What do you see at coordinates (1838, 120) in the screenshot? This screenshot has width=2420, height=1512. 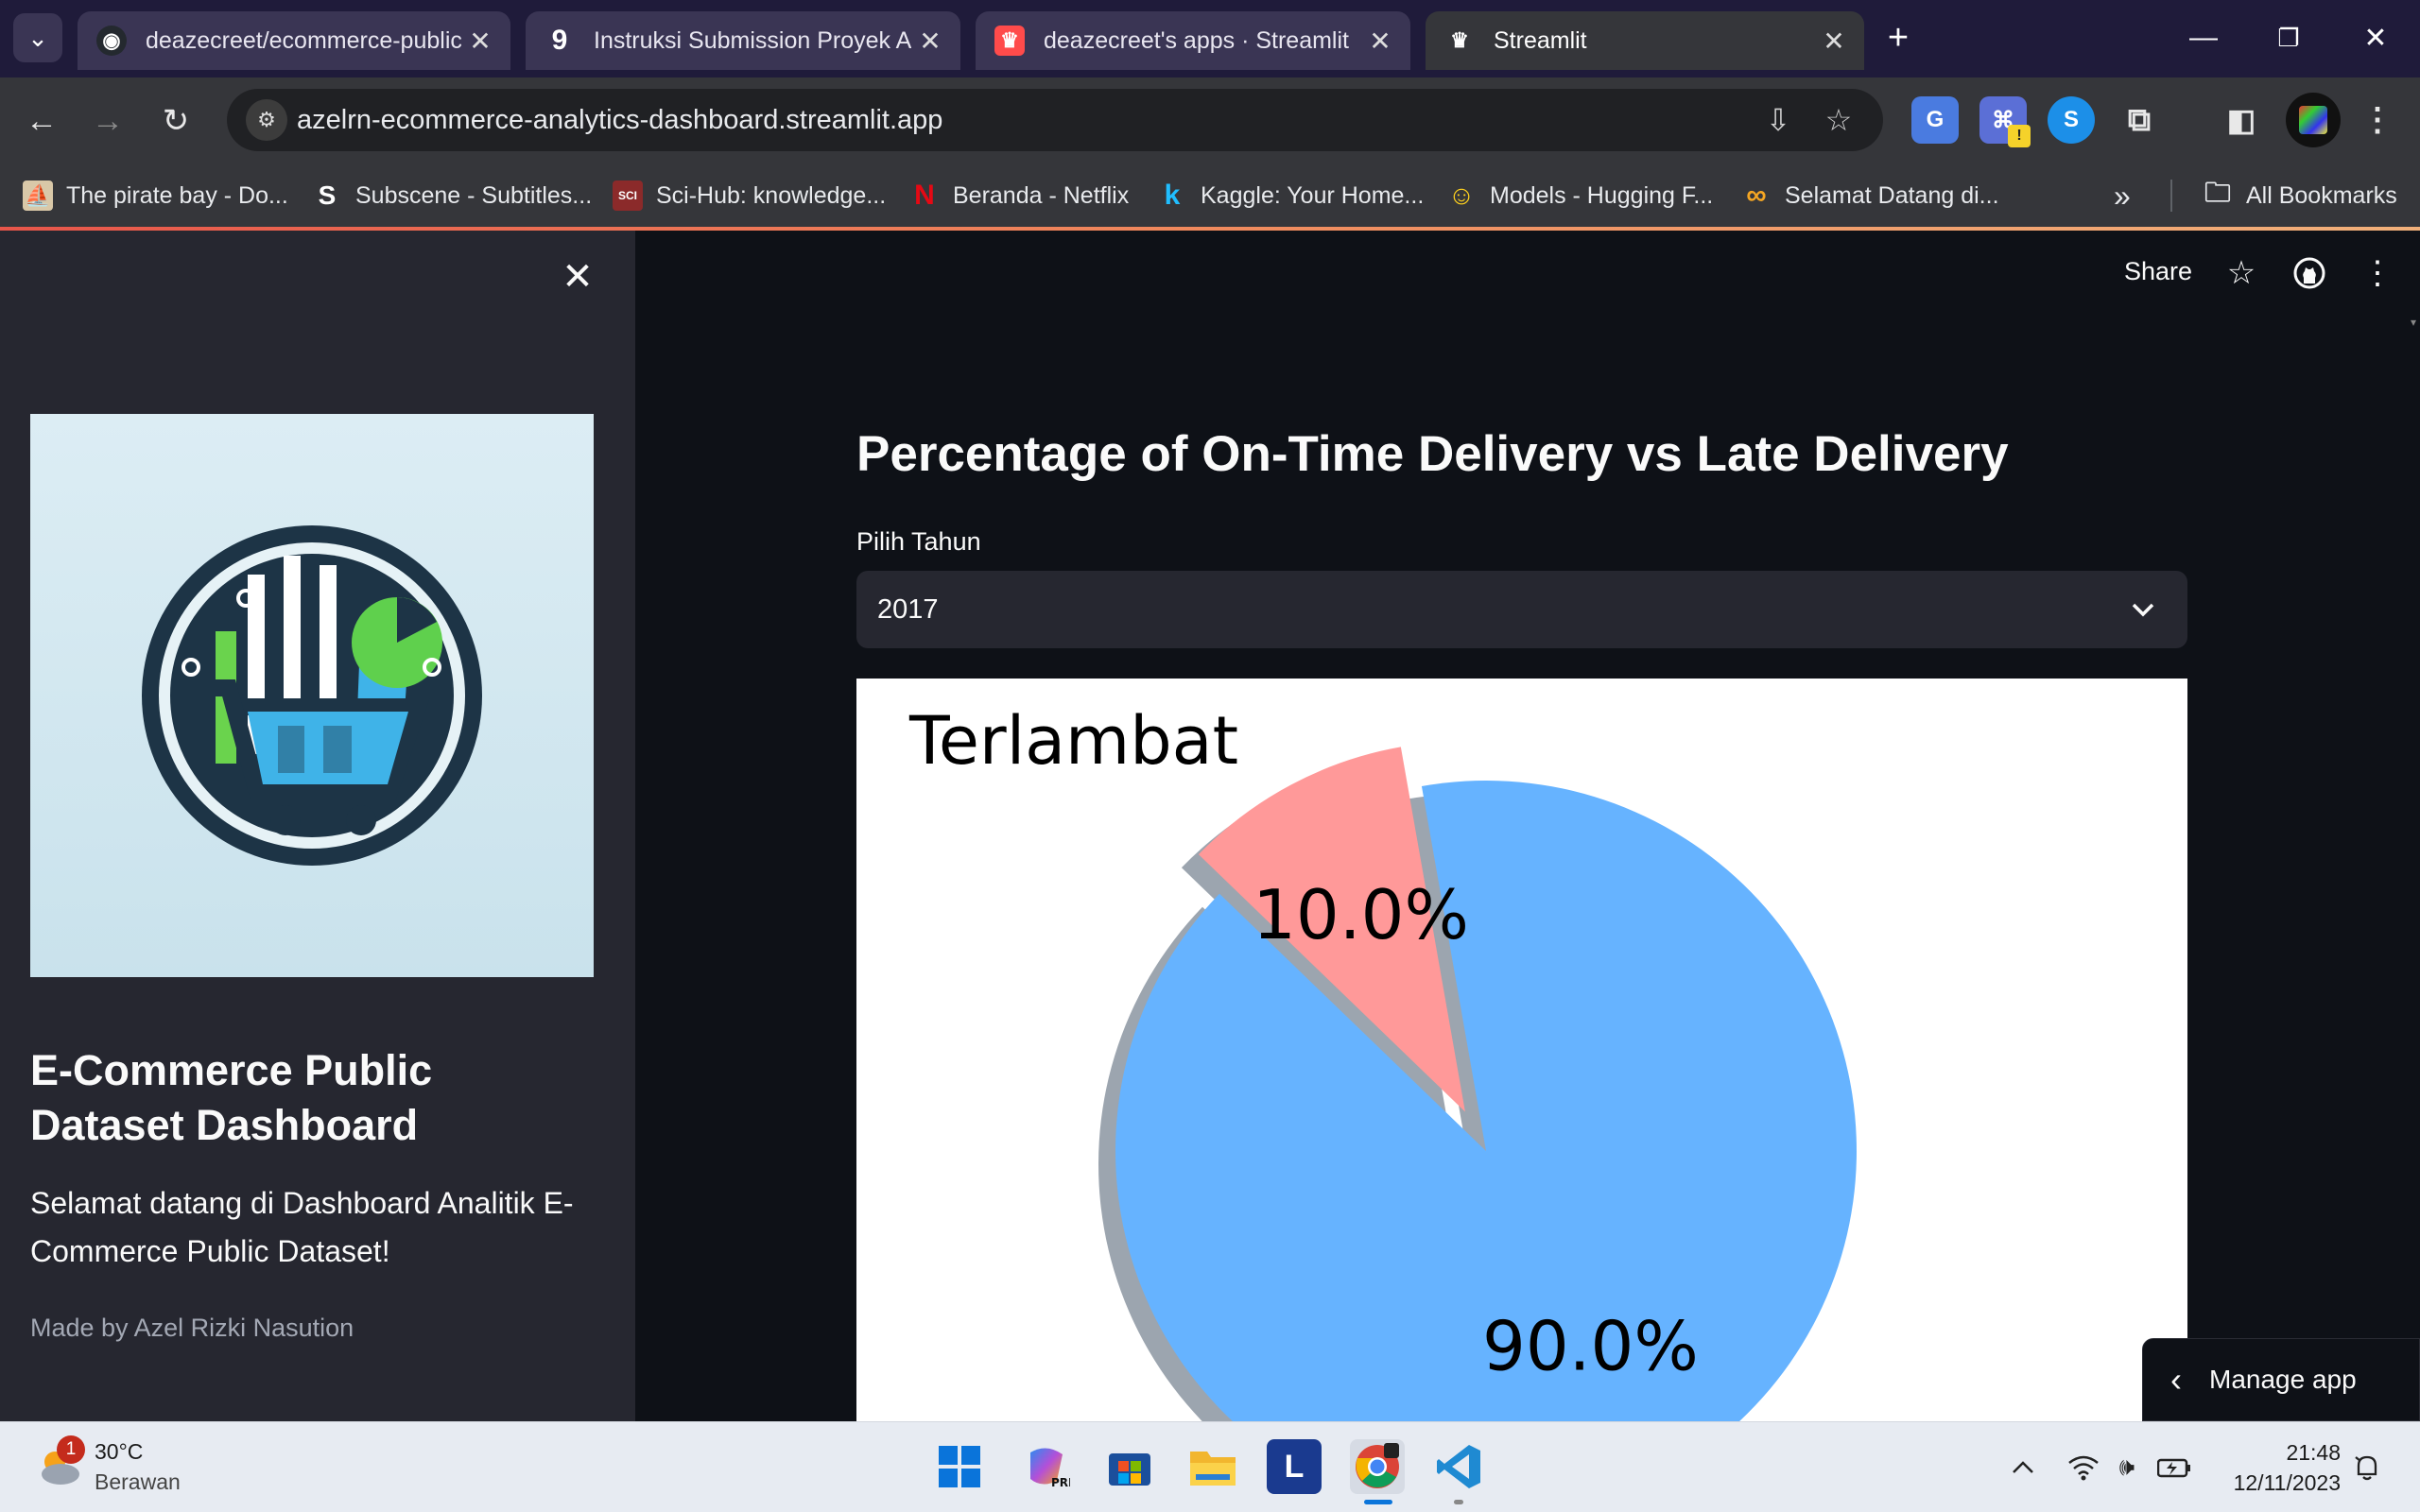 I see `bookmark-star-icon: ☆` at bounding box center [1838, 120].